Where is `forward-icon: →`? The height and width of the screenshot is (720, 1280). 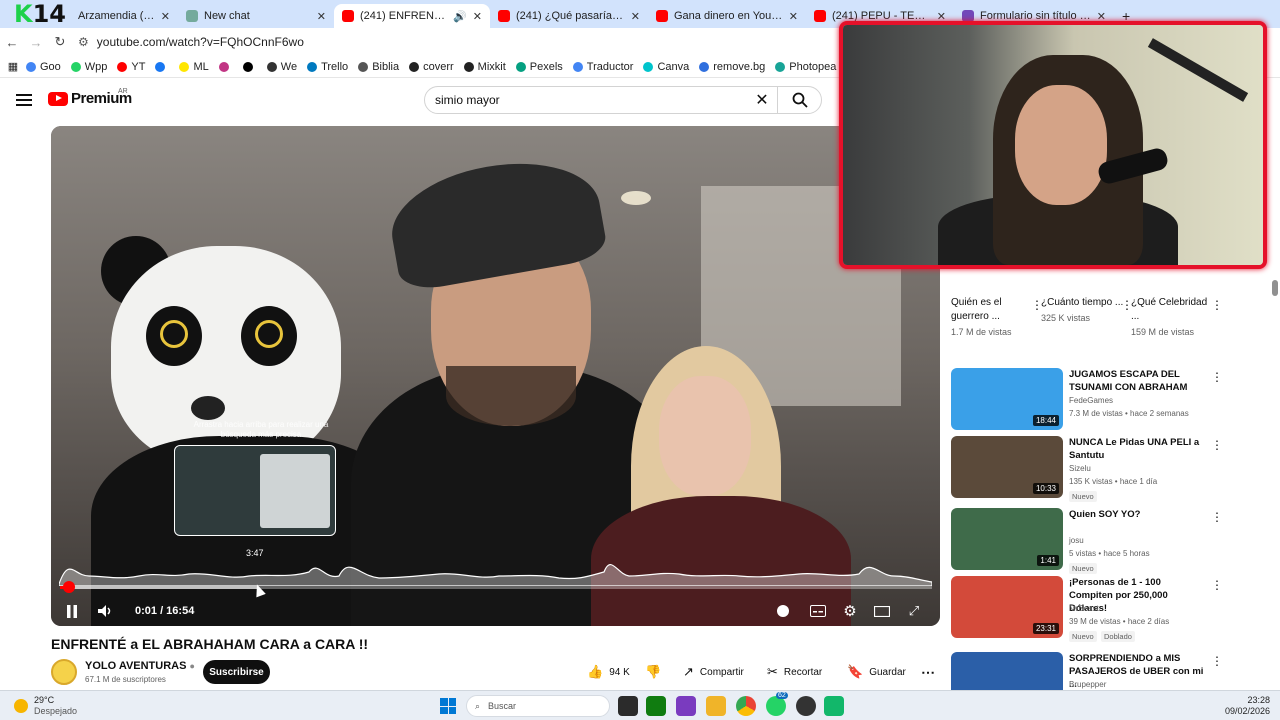 forward-icon: → is located at coordinates (36, 42).